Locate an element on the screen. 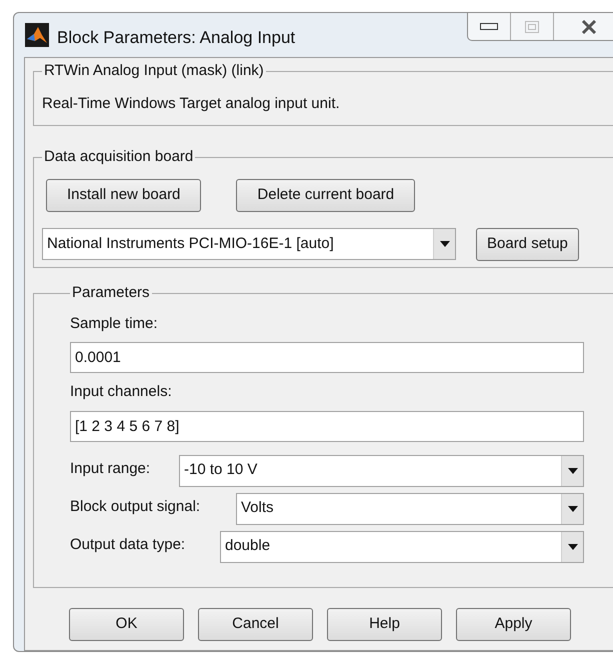 This screenshot has height=654, width=613. app-logo-icon is located at coordinates (37, 35).